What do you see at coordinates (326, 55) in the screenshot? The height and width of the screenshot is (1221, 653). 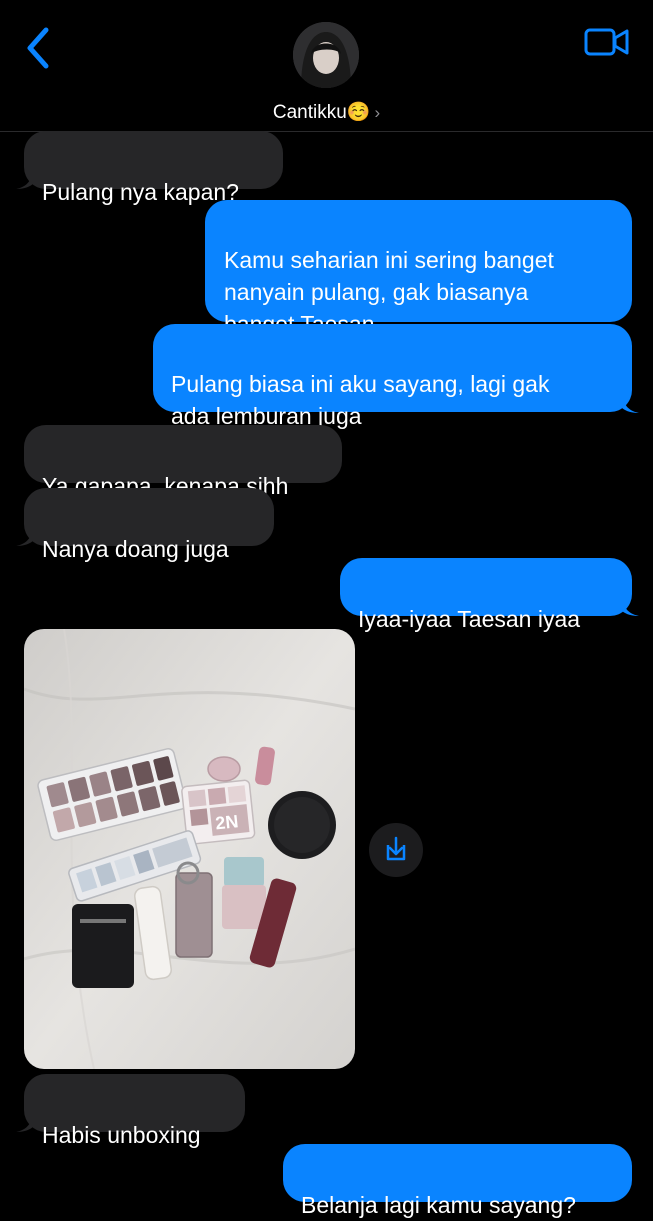 I see `avatar` at bounding box center [326, 55].